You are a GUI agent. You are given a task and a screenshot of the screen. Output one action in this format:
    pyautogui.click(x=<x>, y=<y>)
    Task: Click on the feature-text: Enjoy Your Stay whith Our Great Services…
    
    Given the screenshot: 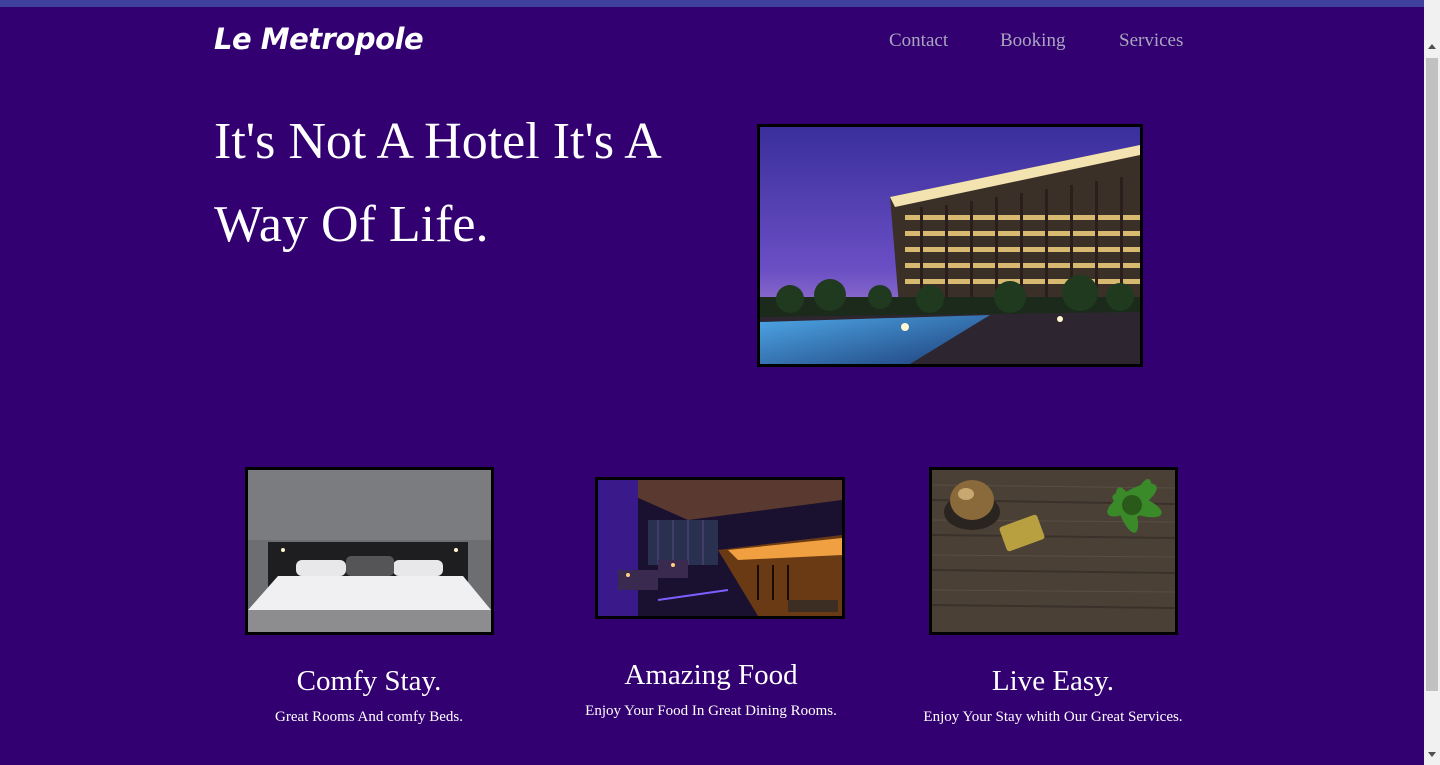 What is the action you would take?
    pyautogui.click(x=1053, y=717)
    